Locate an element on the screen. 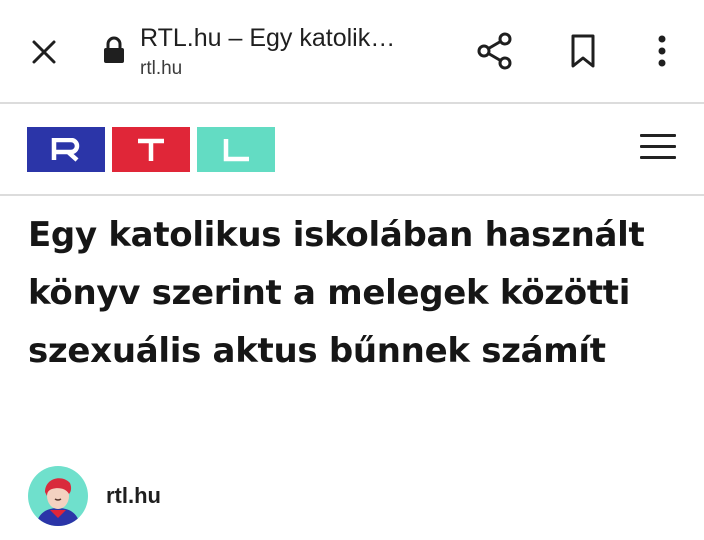 The width and height of the screenshot is (704, 540). logo-letter-t is located at coordinates (151, 149).